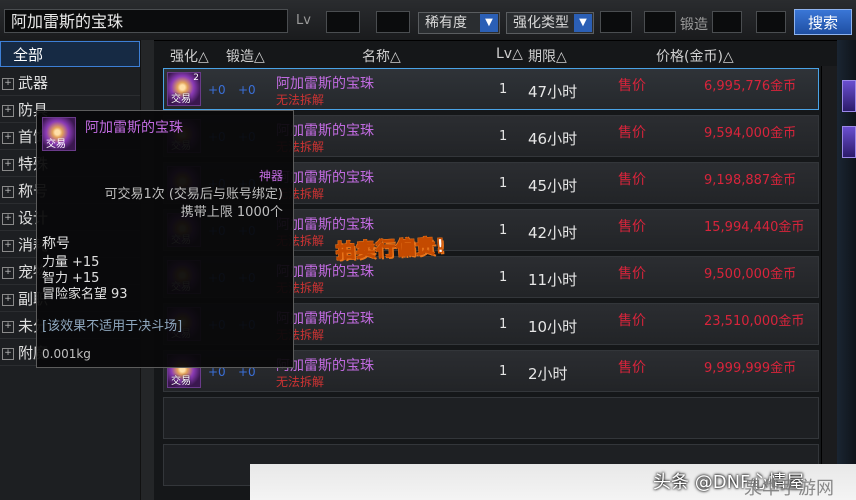  What do you see at coordinates (660, 22) in the screenshot?
I see `reinforce-max-input` at bounding box center [660, 22].